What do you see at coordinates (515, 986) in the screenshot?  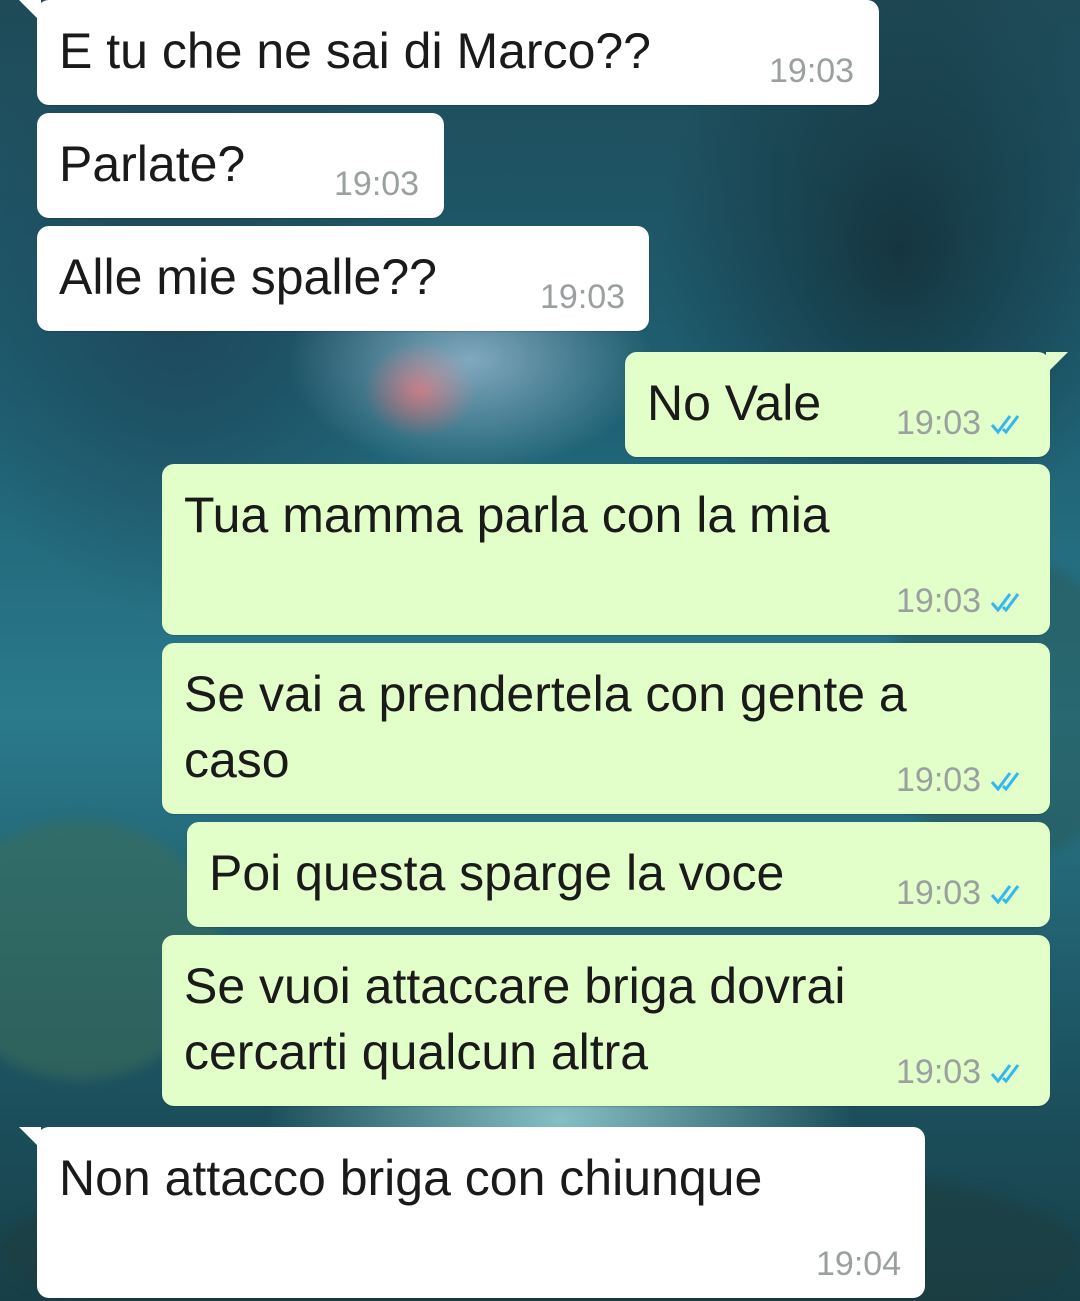 I see `message-text: Se vuoi attaccare briga dovrai` at bounding box center [515, 986].